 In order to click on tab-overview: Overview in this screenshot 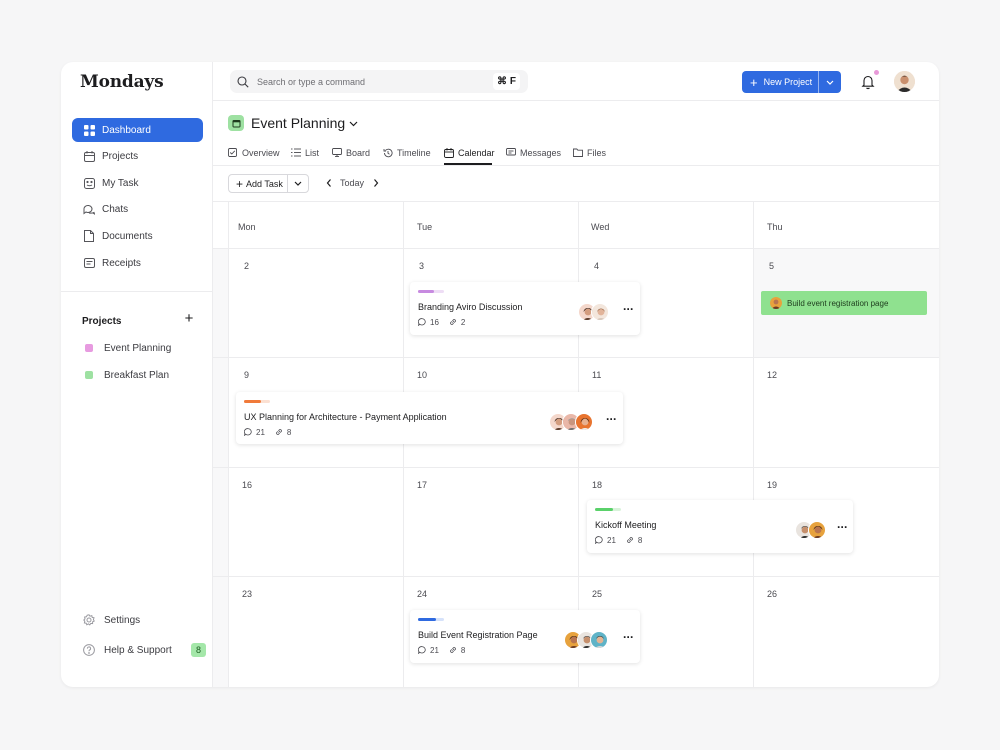, I will do `click(254, 153)`.